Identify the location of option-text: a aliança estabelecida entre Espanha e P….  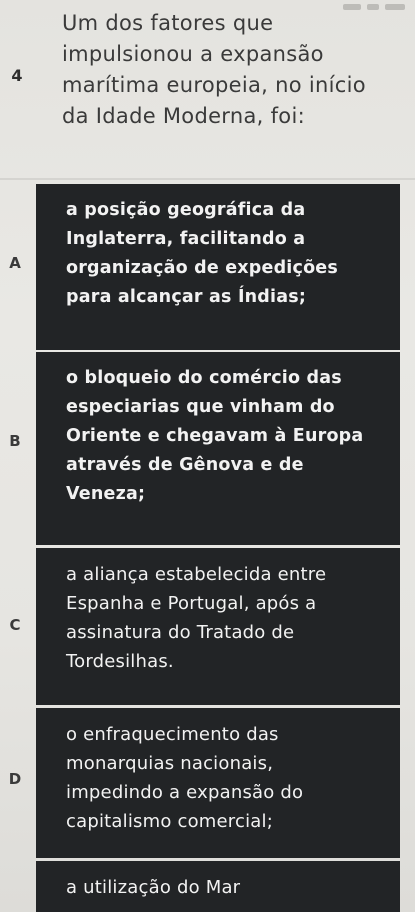
(228, 618).